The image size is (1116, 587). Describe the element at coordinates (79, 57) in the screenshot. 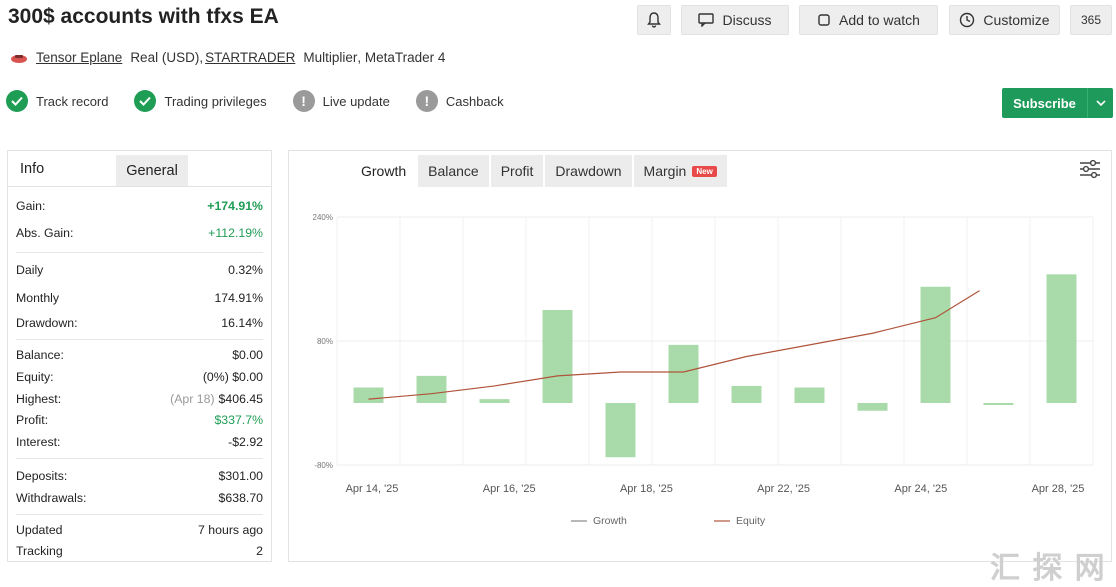

I see `owner-link: Tensor Eplane` at that location.